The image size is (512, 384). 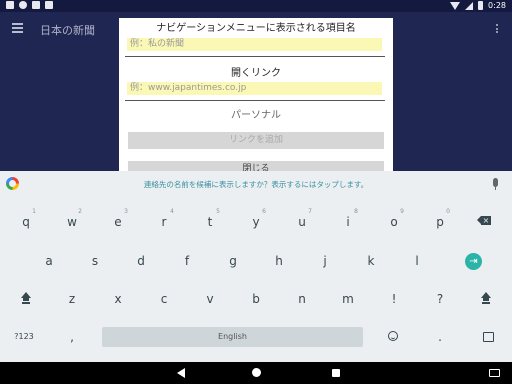 I want to click on key-period: ., so click(x=440, y=337).